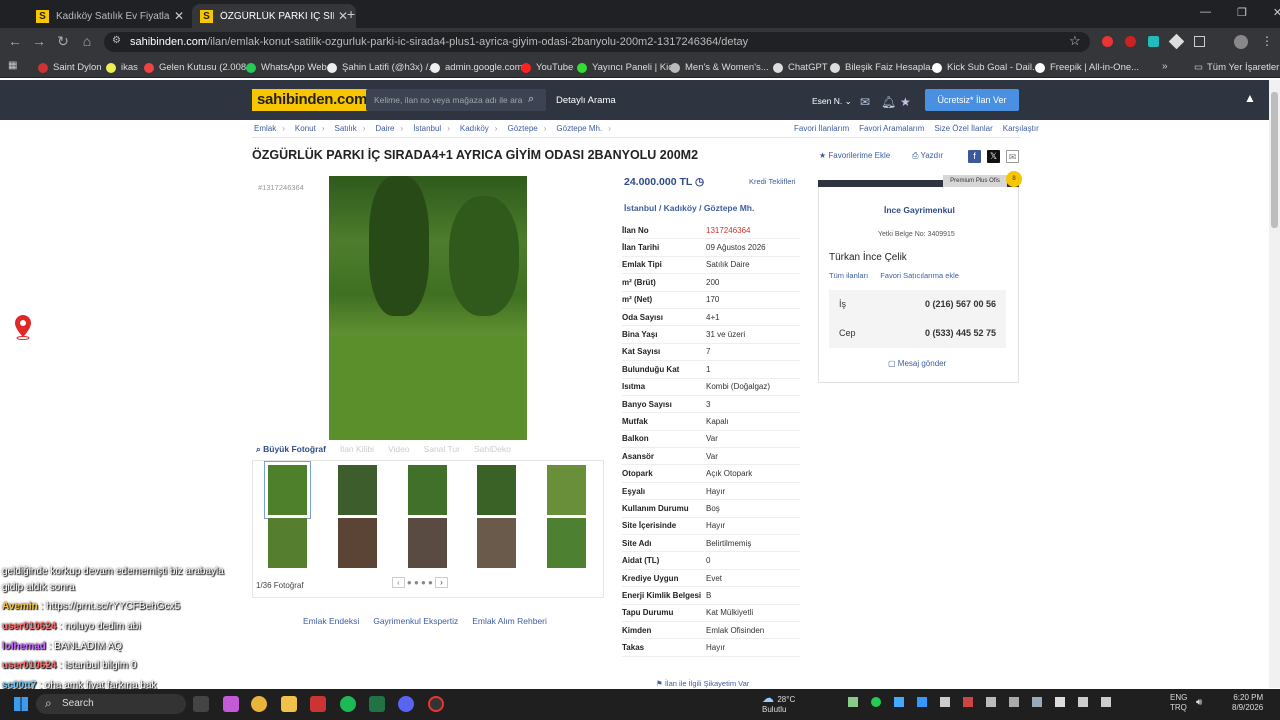  I want to click on bookmark-item: ikas, so click(122, 67).